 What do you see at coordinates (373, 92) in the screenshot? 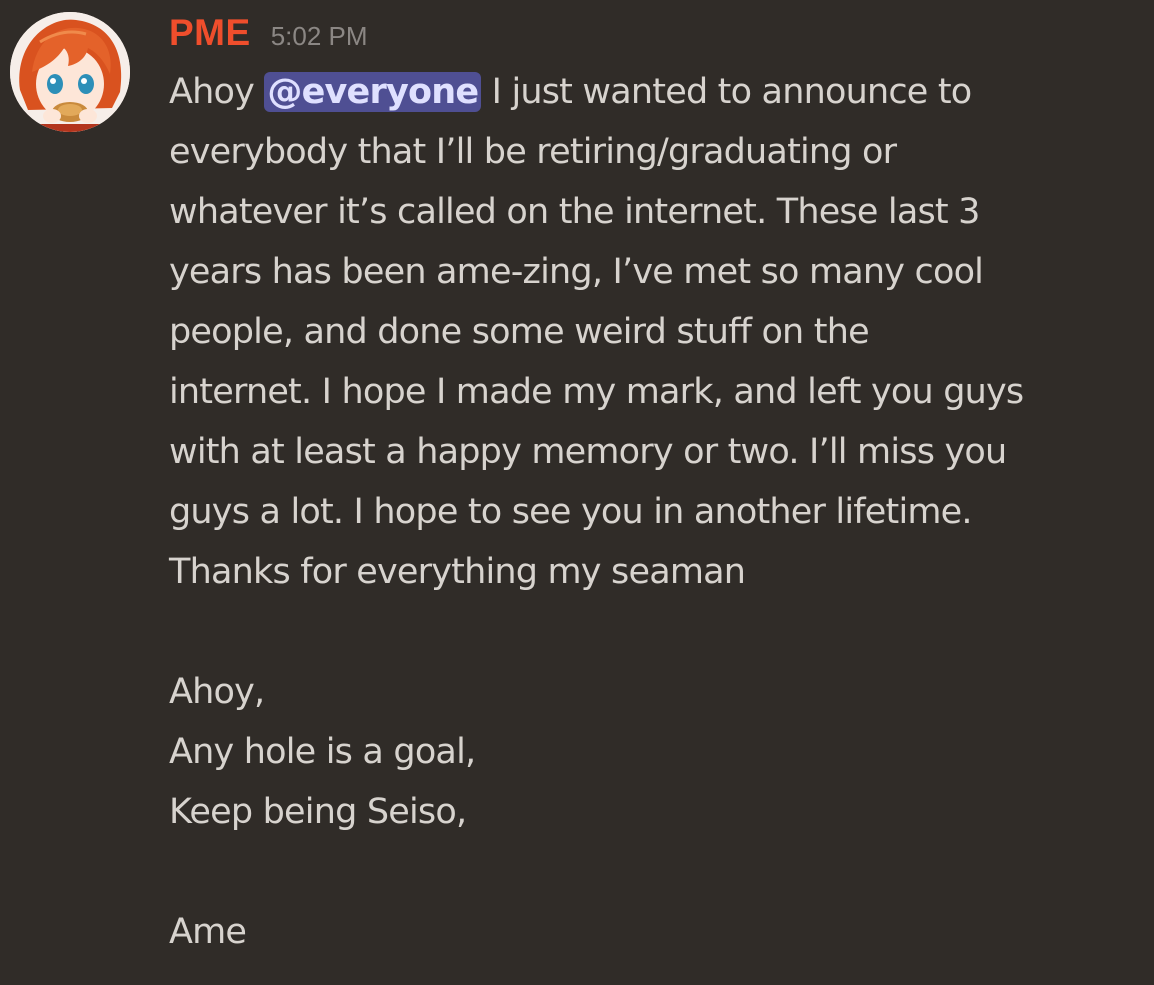
I see `mention-everyone: @everyone` at bounding box center [373, 92].